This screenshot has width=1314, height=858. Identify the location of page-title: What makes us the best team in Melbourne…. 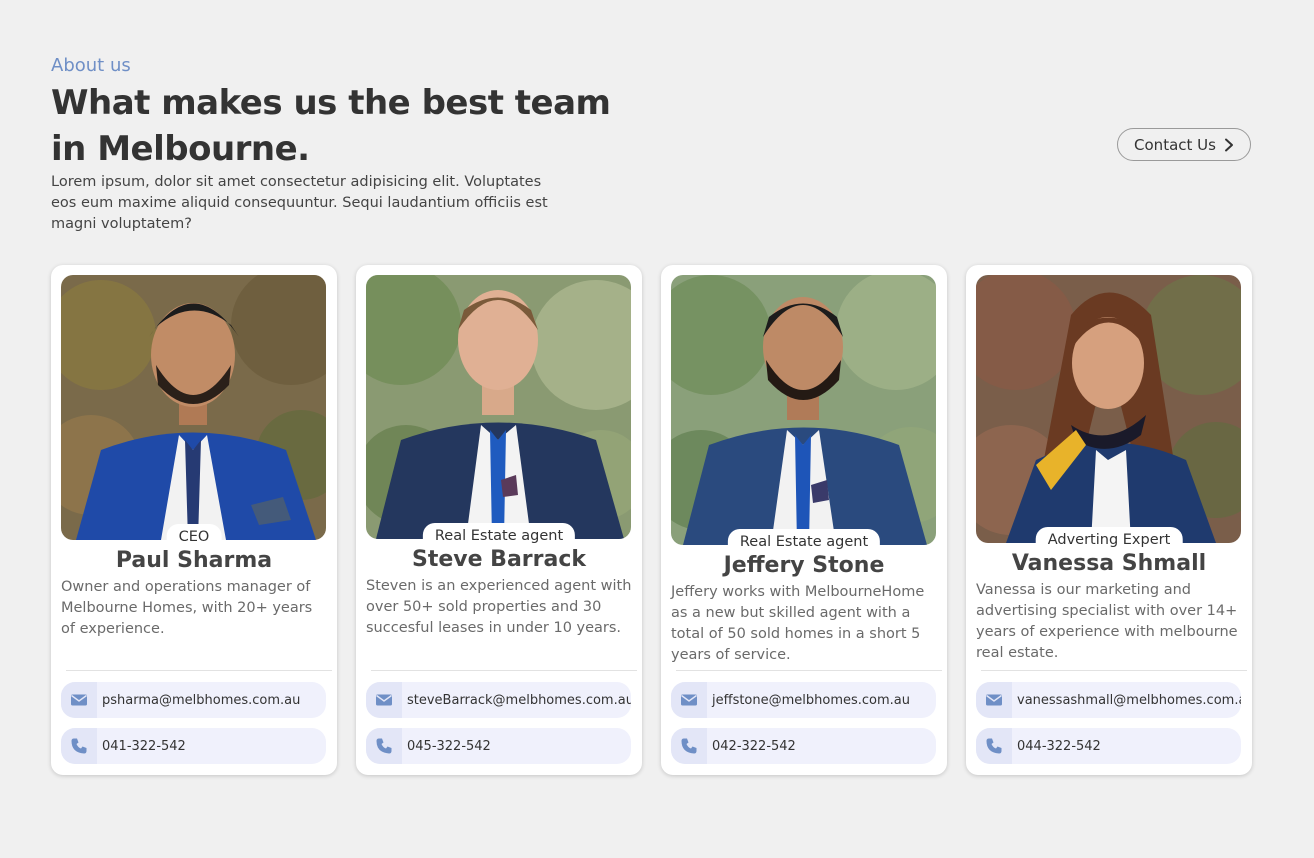
(331, 126).